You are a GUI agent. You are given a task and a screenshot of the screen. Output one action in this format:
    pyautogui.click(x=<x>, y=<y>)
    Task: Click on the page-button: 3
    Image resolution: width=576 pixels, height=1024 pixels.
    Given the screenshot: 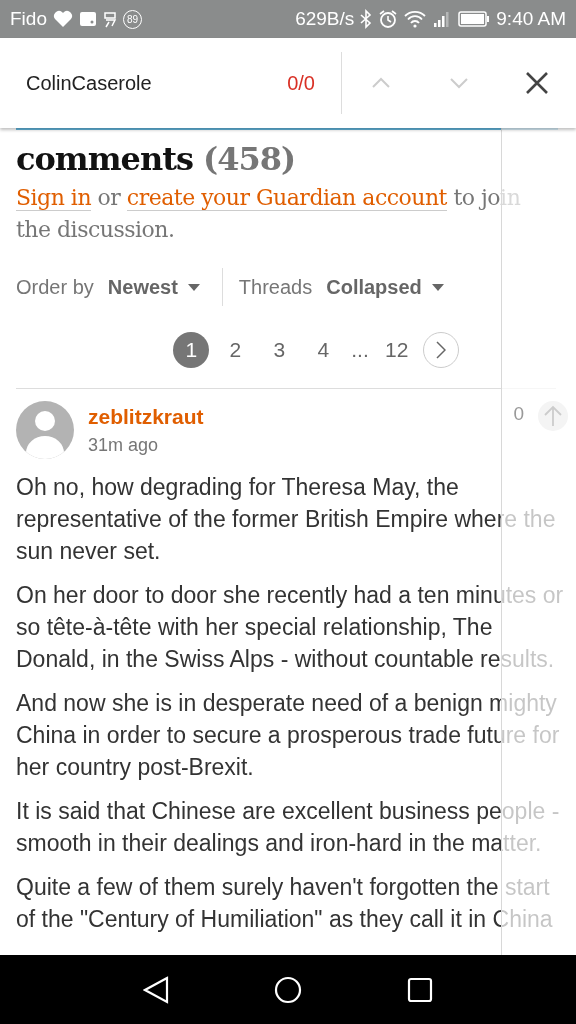 What is the action you would take?
    pyautogui.click(x=279, y=350)
    